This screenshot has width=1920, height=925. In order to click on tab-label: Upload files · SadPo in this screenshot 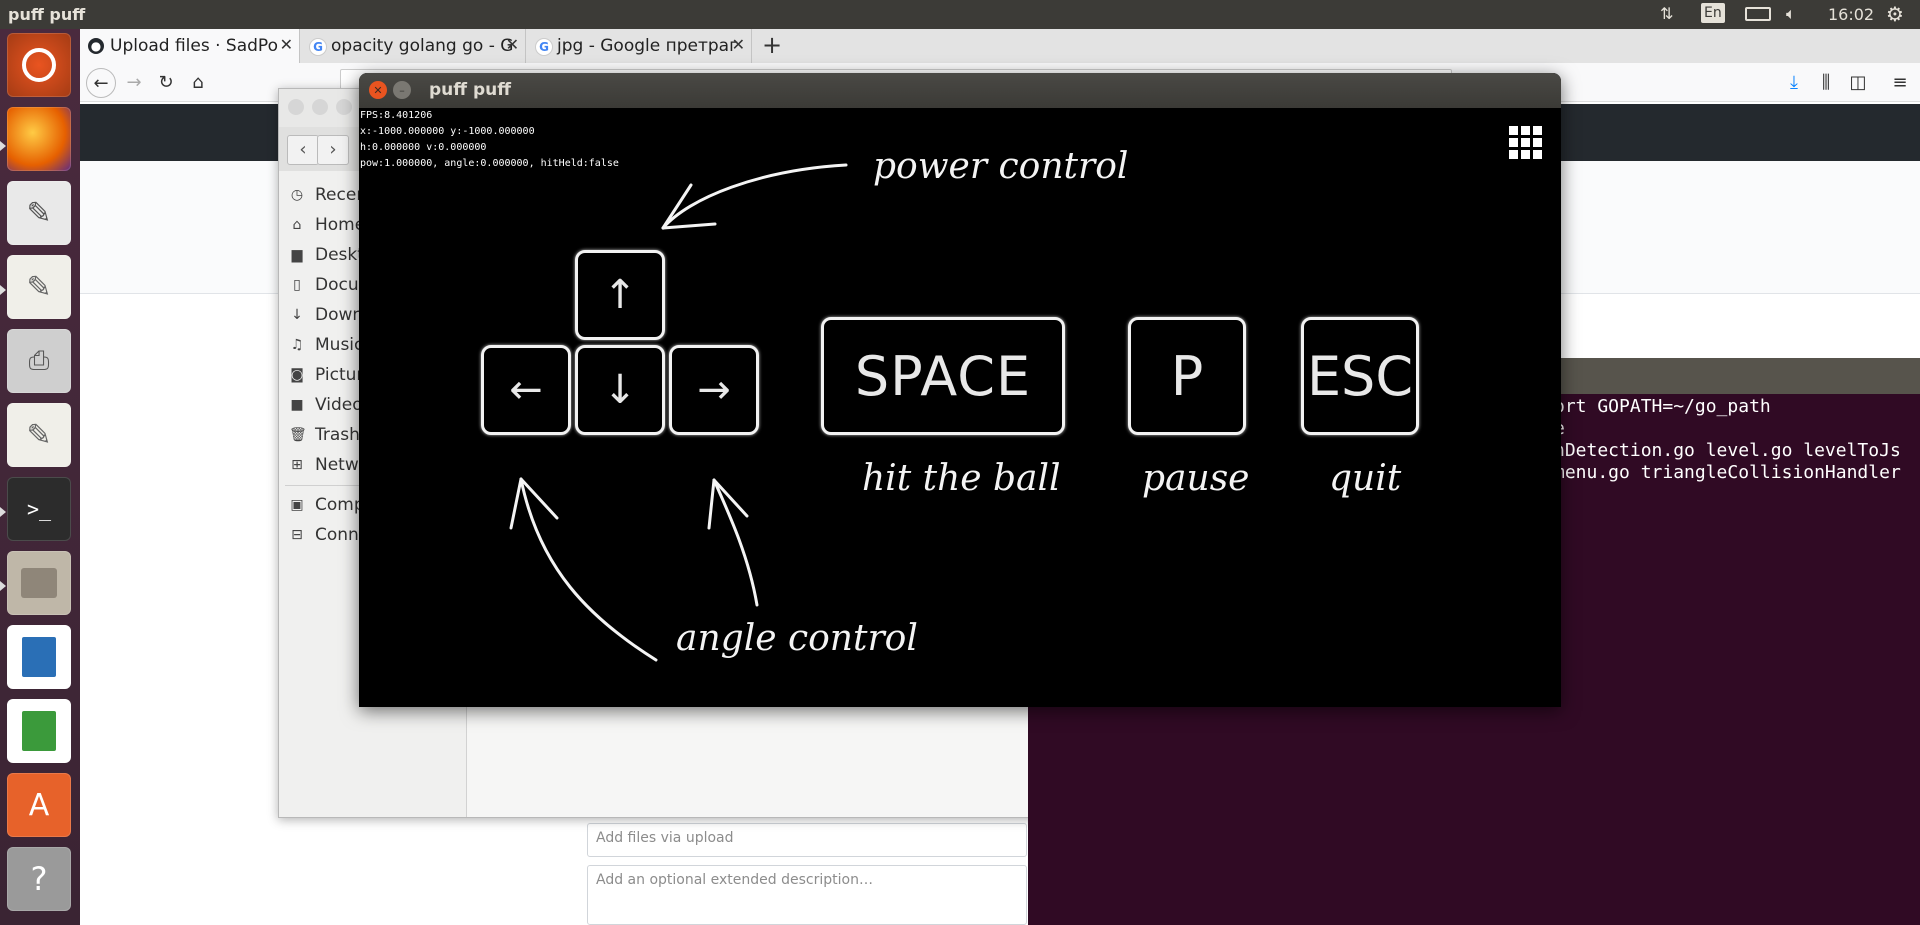, I will do `click(194, 46)`.